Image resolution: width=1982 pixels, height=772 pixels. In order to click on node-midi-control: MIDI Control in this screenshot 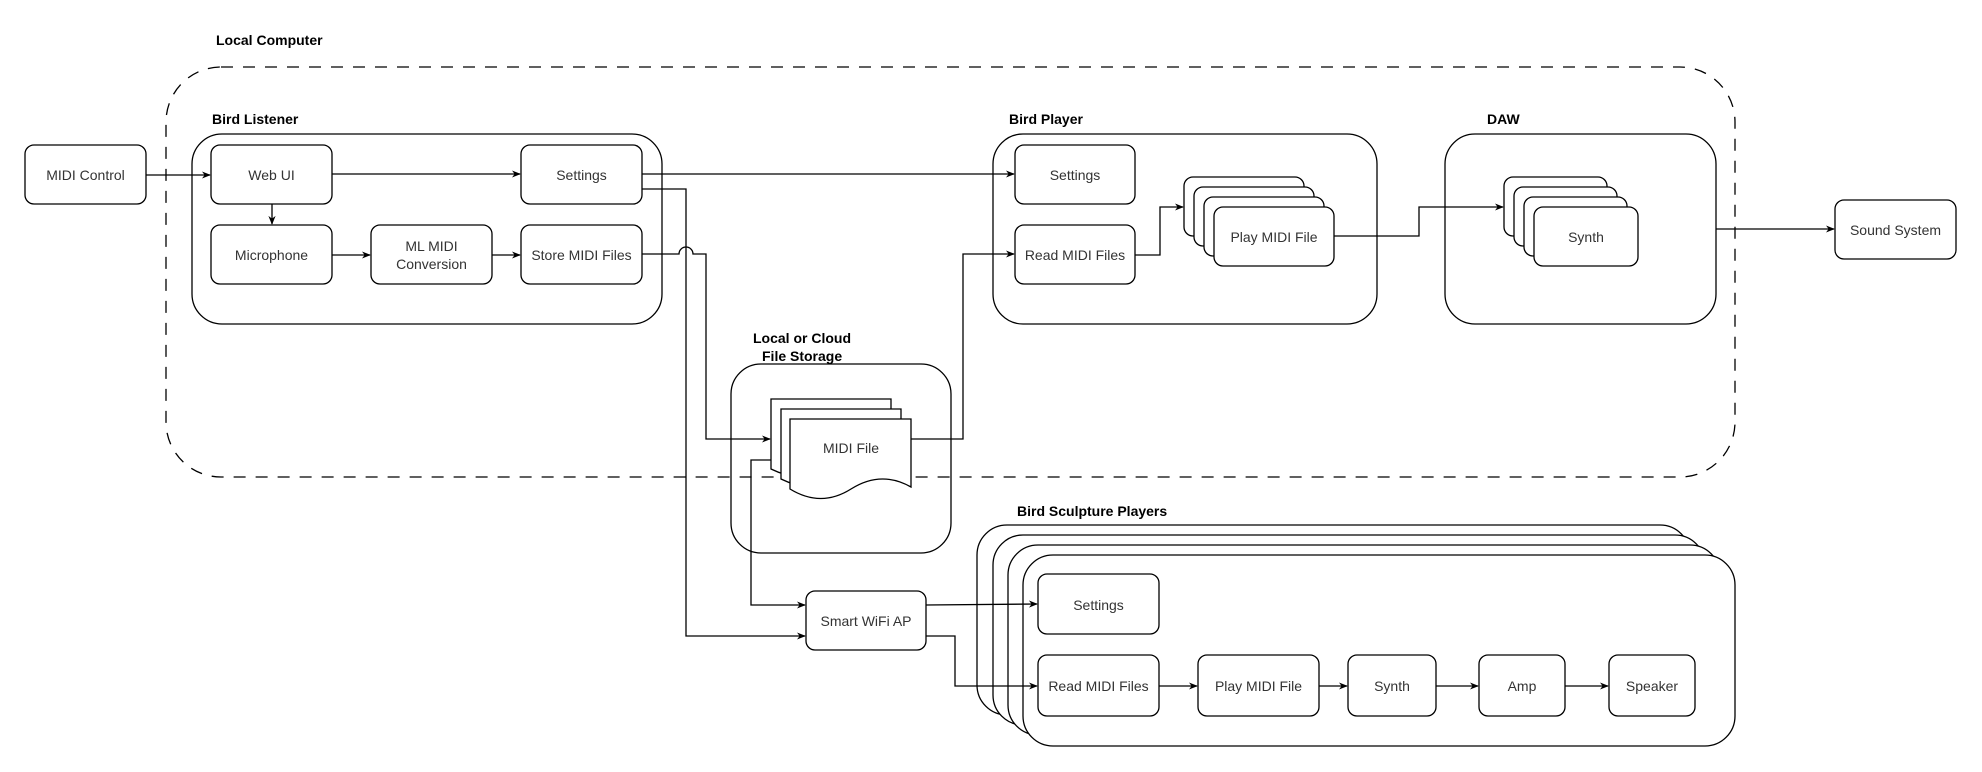, I will do `click(85, 174)`.